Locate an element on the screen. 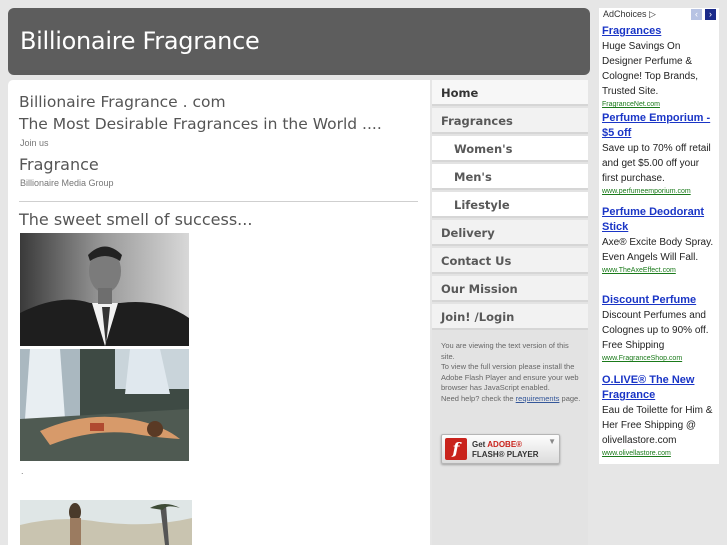 This screenshot has width=727, height=545. ad-url: www.perfumeemporium.com is located at coordinates (659, 191).